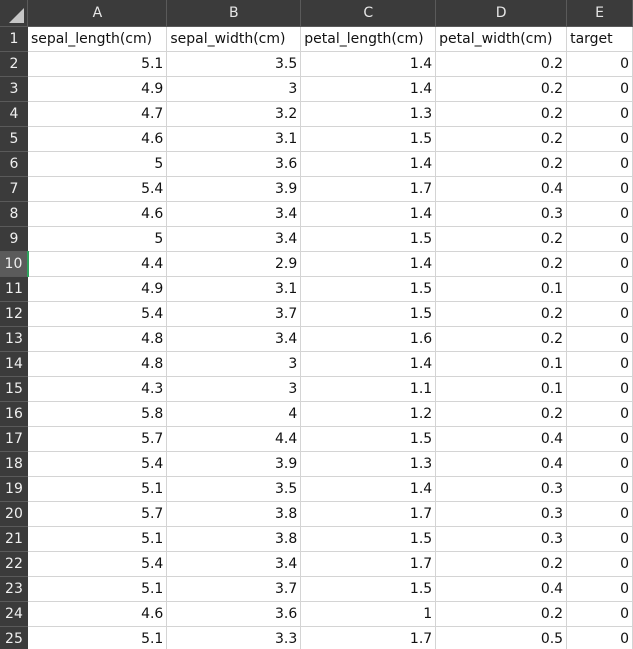  Describe the element at coordinates (368, 637) in the screenshot. I see `cell: 1.7` at that location.